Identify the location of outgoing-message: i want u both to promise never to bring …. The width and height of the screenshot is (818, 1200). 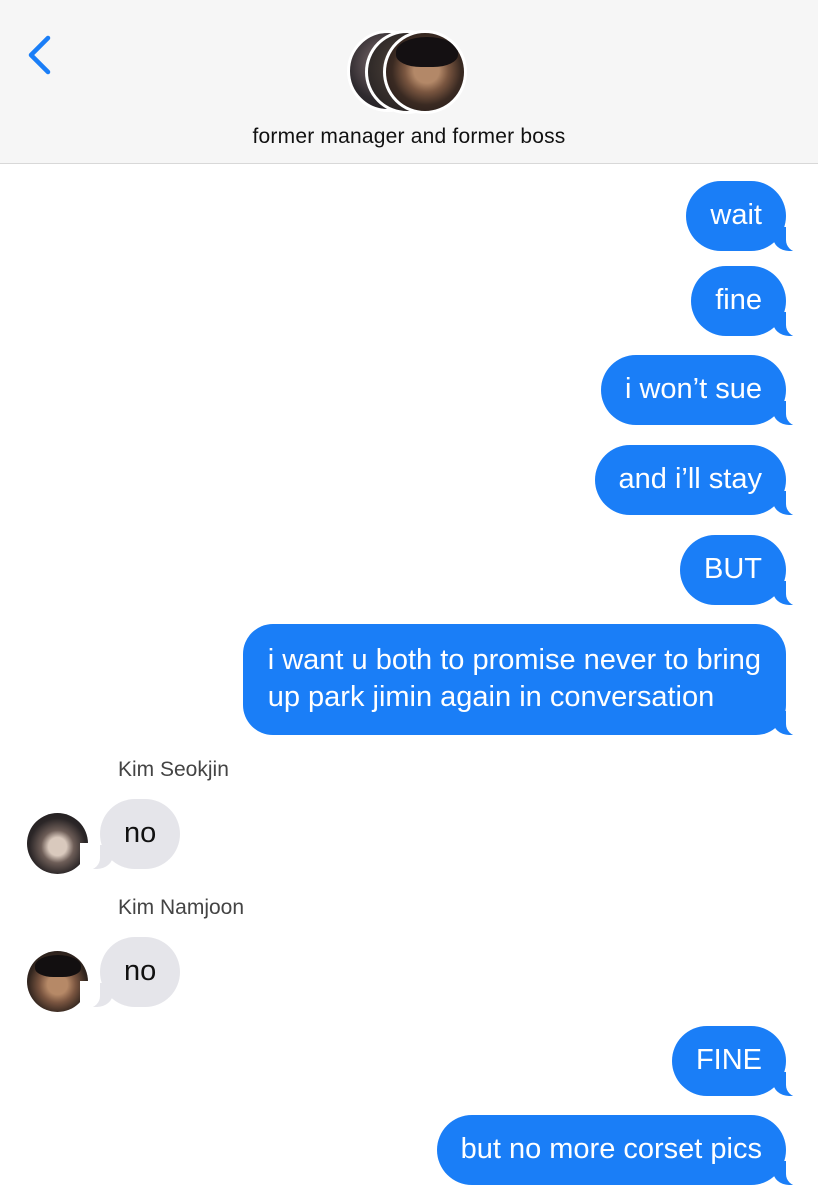
(524, 680).